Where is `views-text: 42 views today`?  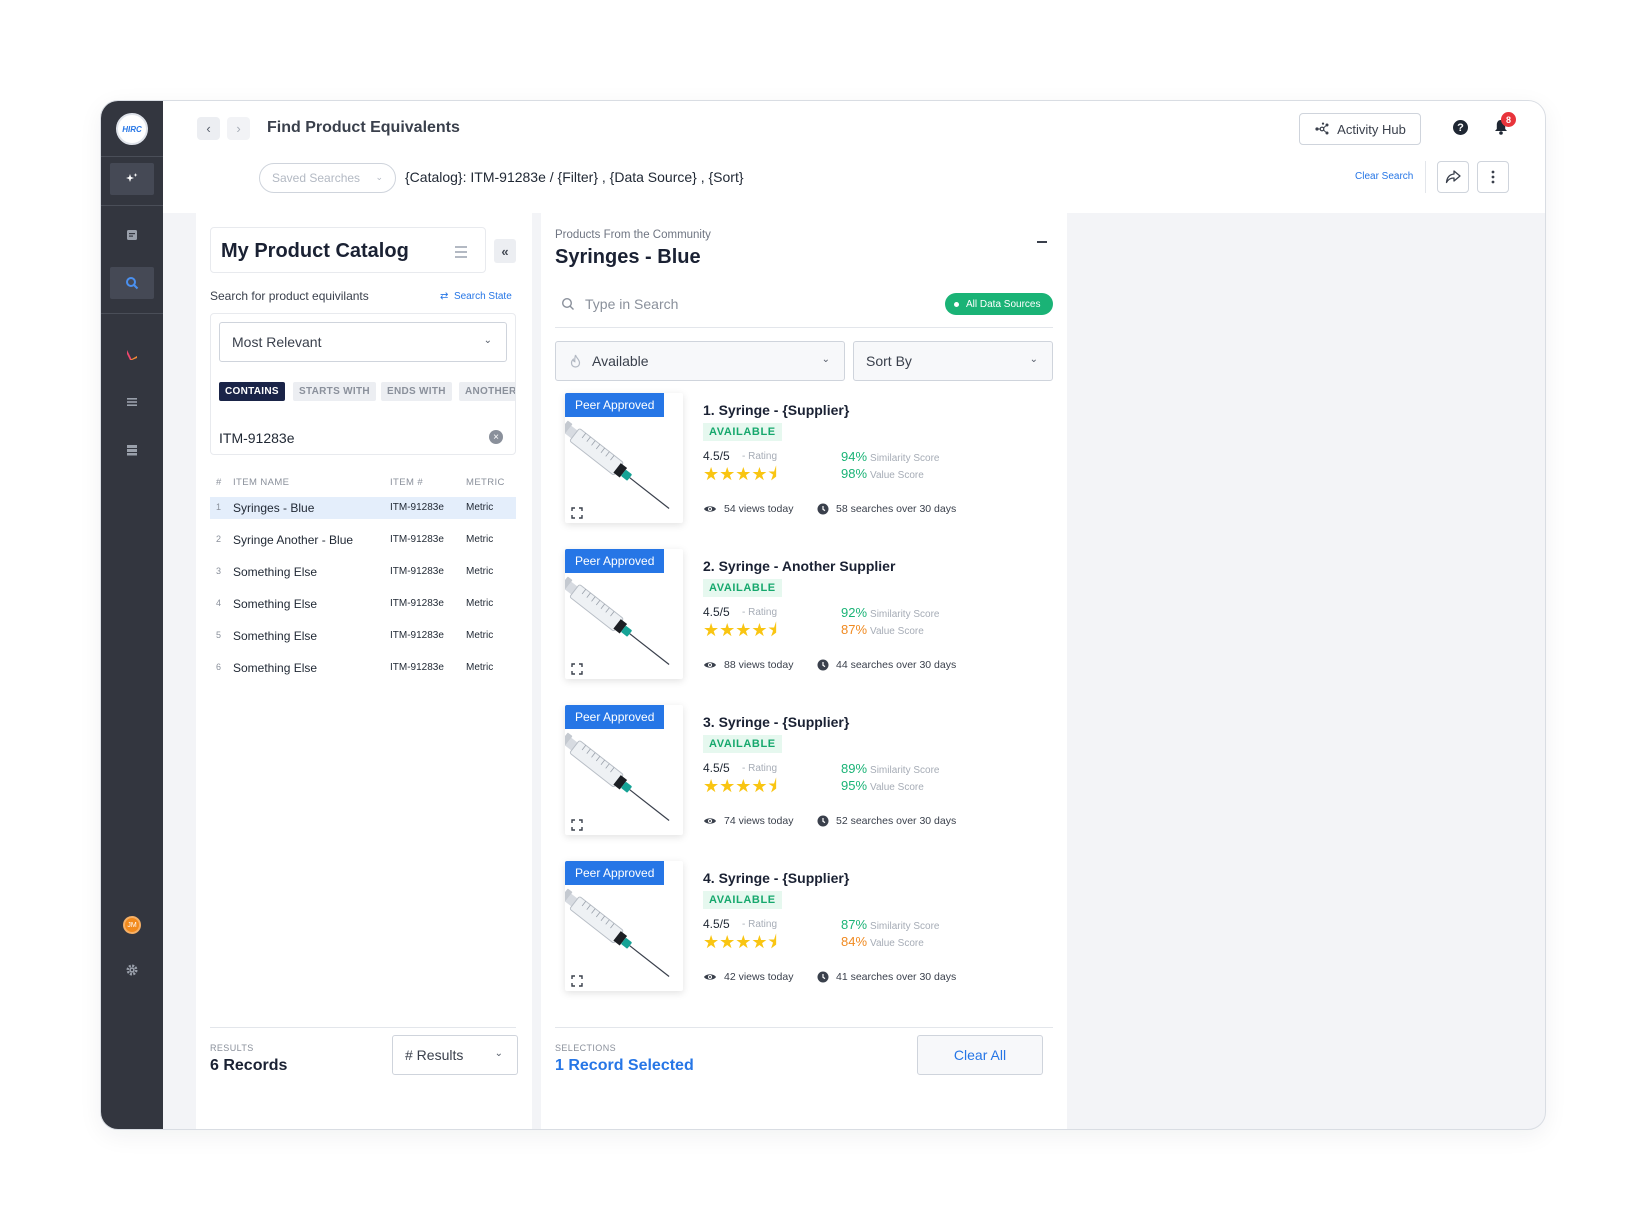 views-text: 42 views today is located at coordinates (759, 977).